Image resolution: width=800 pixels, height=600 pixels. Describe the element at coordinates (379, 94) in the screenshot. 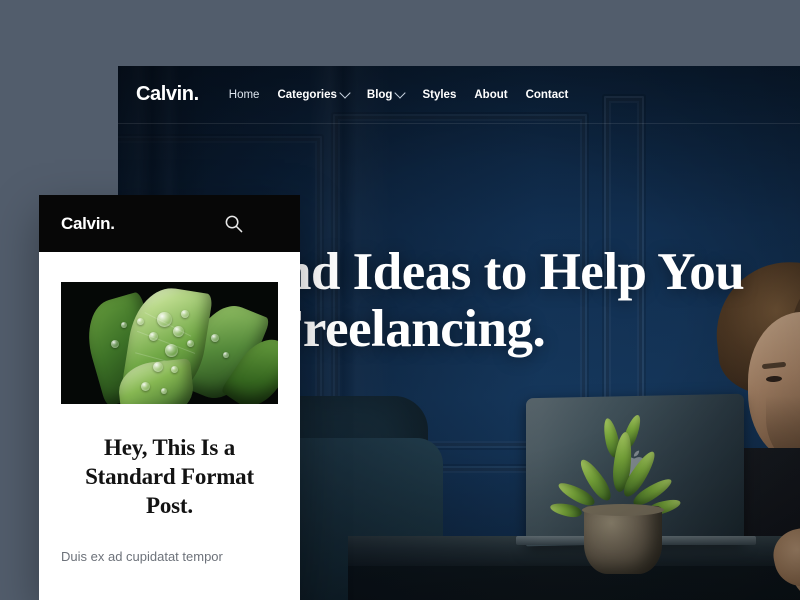

I see `nav-item-label: Blog` at that location.